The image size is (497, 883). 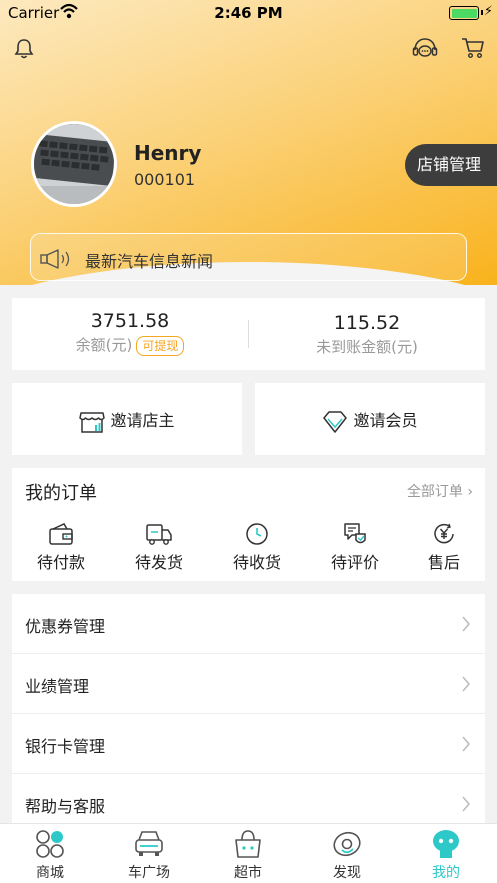 I want to click on menu-label: 银行卡管理, so click(x=65, y=746).